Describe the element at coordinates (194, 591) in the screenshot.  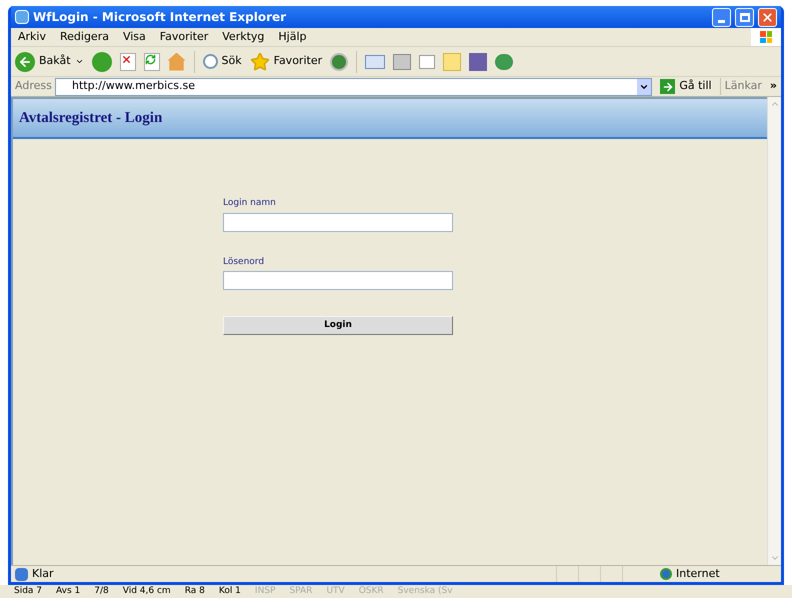
I see `word-status-item: Ra 8` at that location.